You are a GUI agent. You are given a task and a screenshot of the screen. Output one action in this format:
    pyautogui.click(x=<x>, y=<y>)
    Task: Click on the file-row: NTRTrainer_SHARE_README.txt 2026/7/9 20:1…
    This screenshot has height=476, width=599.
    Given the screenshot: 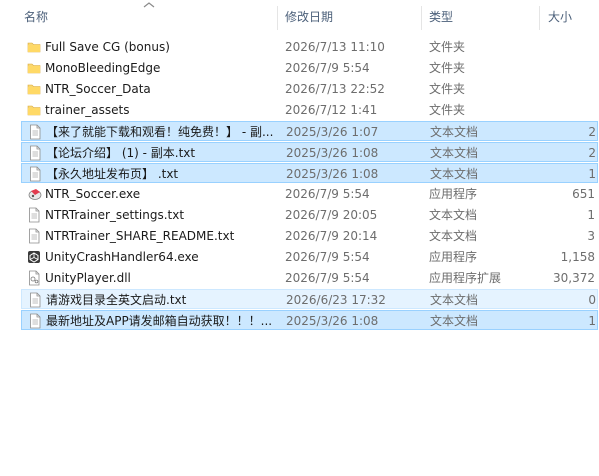 What is the action you would take?
    pyautogui.click(x=309, y=236)
    